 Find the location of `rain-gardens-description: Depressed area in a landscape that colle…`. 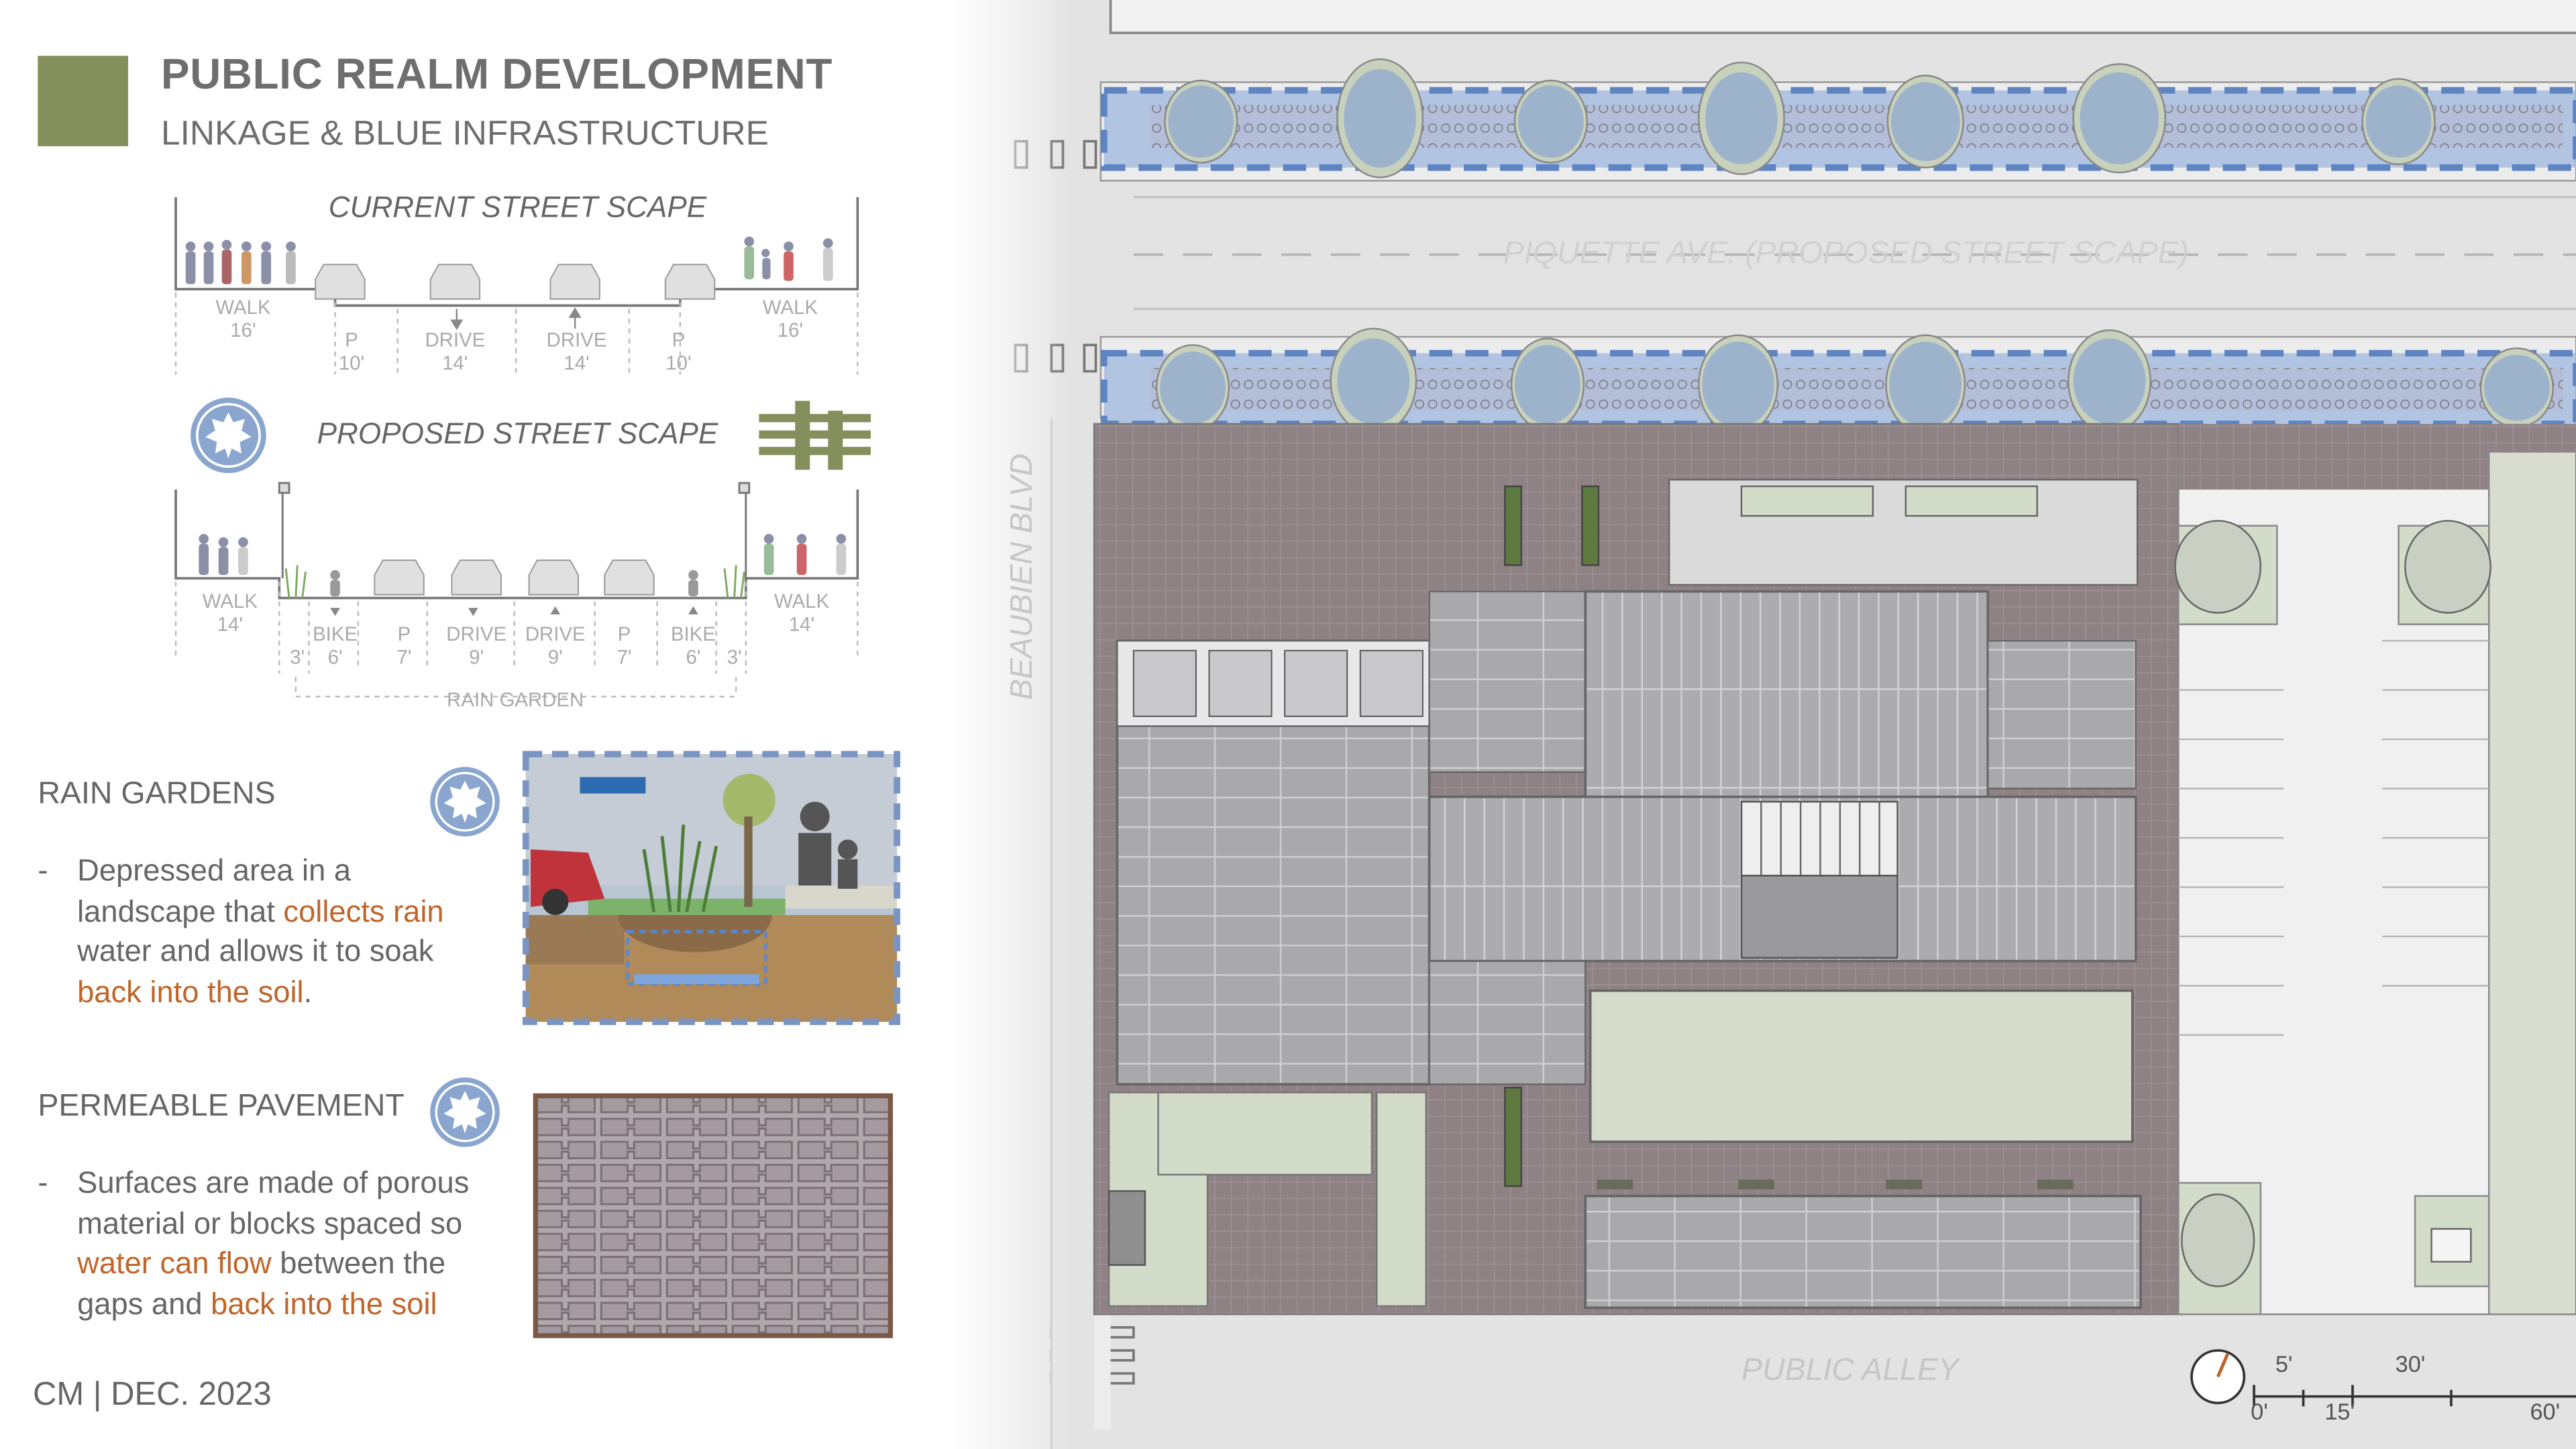

rain-gardens-description: Depressed area in a landscape that colle… is located at coordinates (260, 930).